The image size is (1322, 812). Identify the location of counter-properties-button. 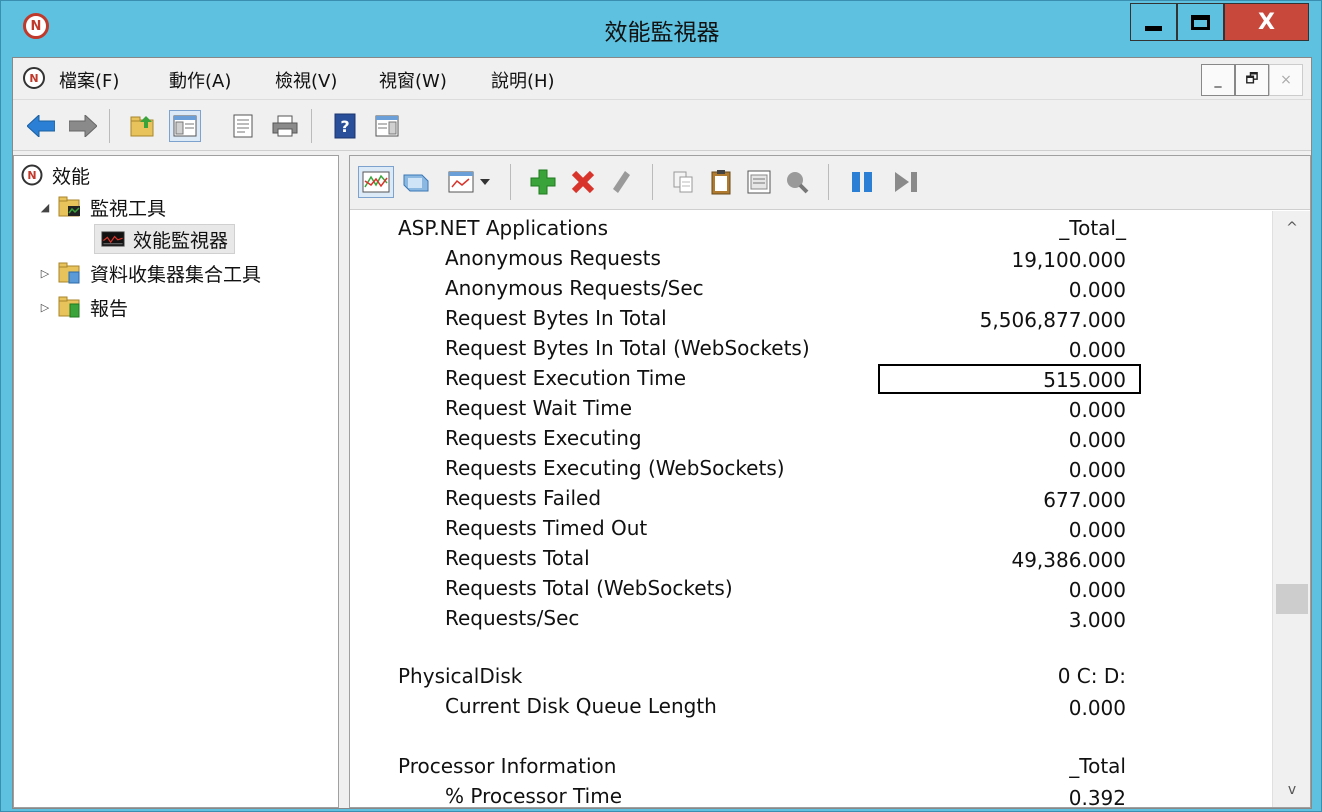
(759, 182).